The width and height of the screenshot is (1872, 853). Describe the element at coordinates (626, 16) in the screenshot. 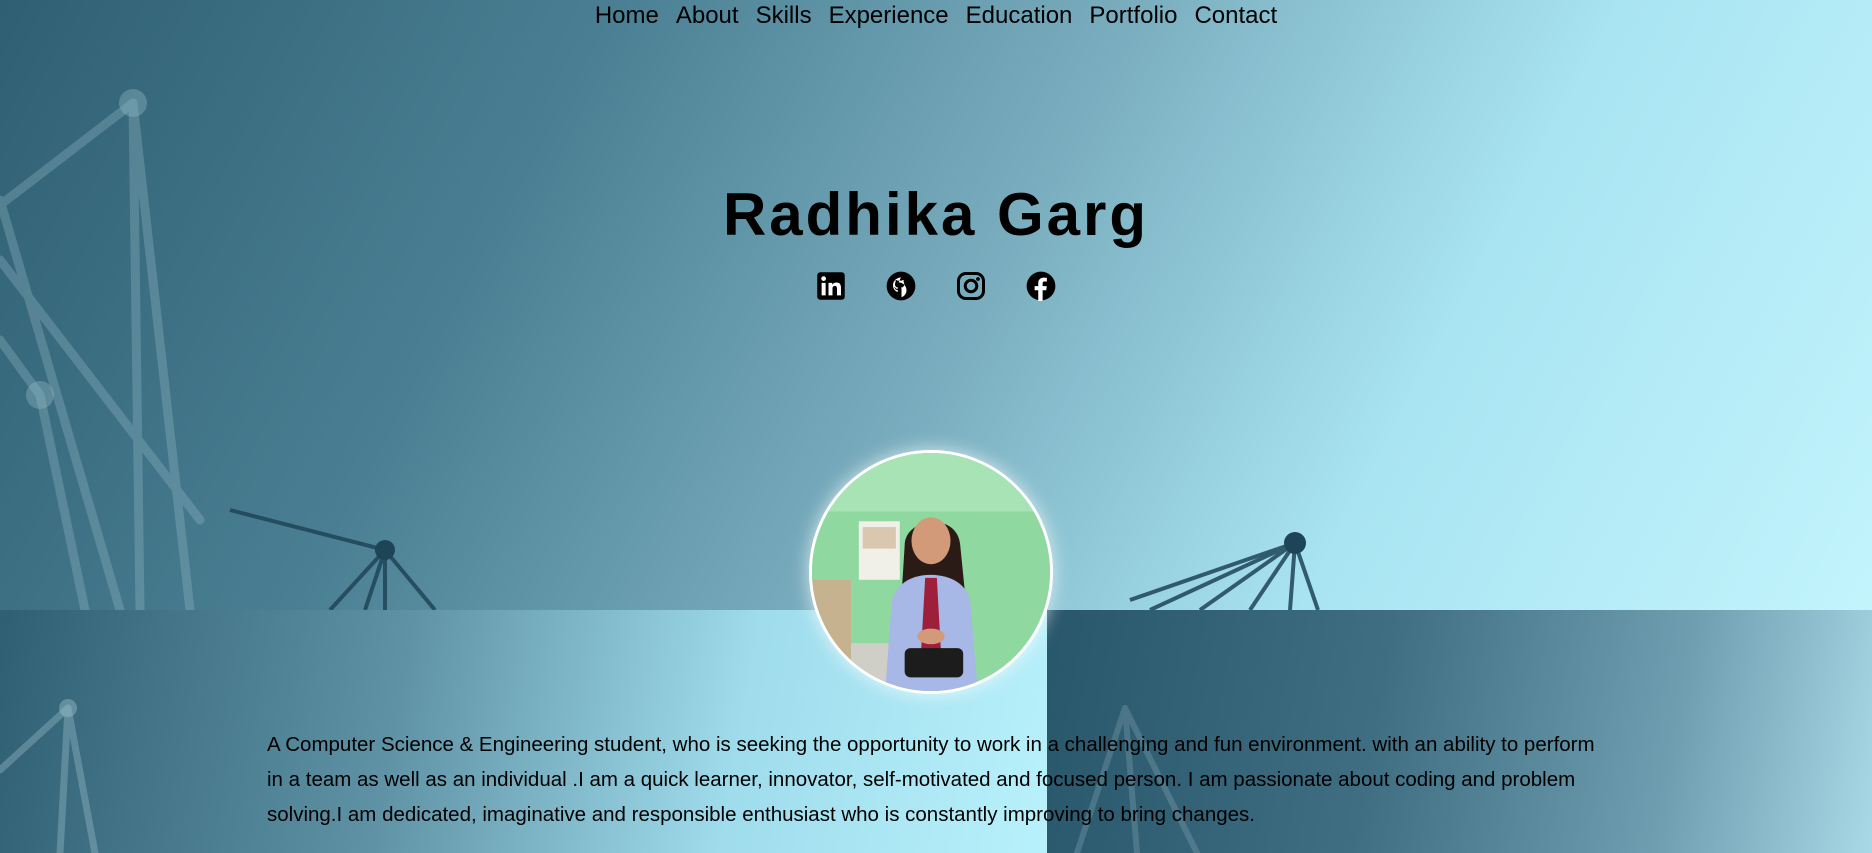

I see `nav-home: Home` at that location.